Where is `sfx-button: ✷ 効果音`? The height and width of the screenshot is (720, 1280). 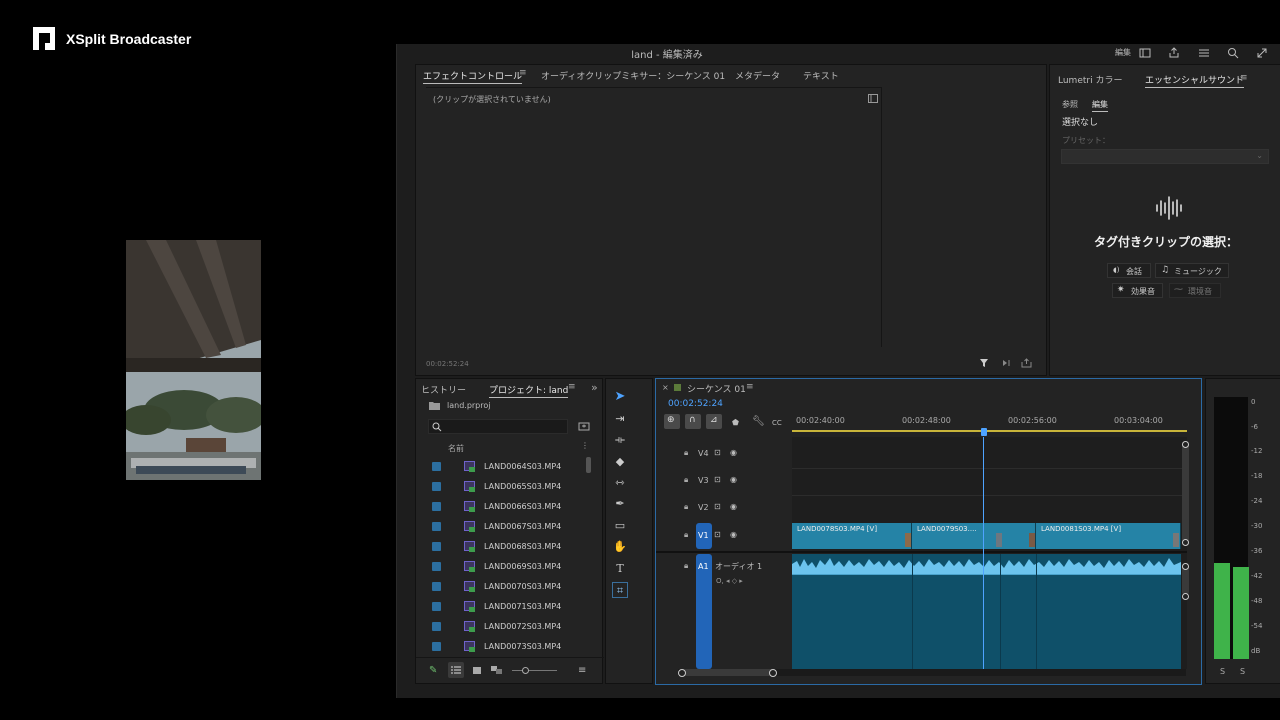
sfx-button: ✷ 効果音 is located at coordinates (1137, 290).